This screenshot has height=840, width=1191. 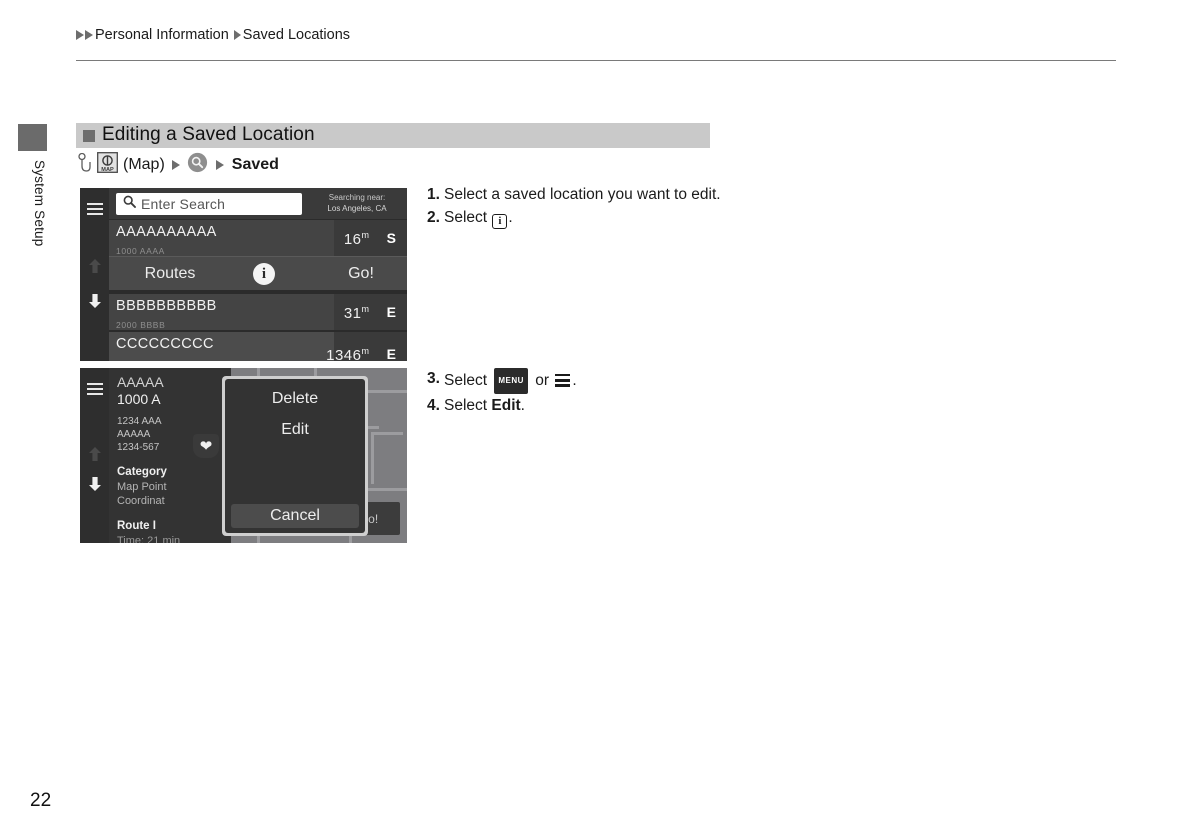 I want to click on list-item-direction: S, so click(x=391, y=238).